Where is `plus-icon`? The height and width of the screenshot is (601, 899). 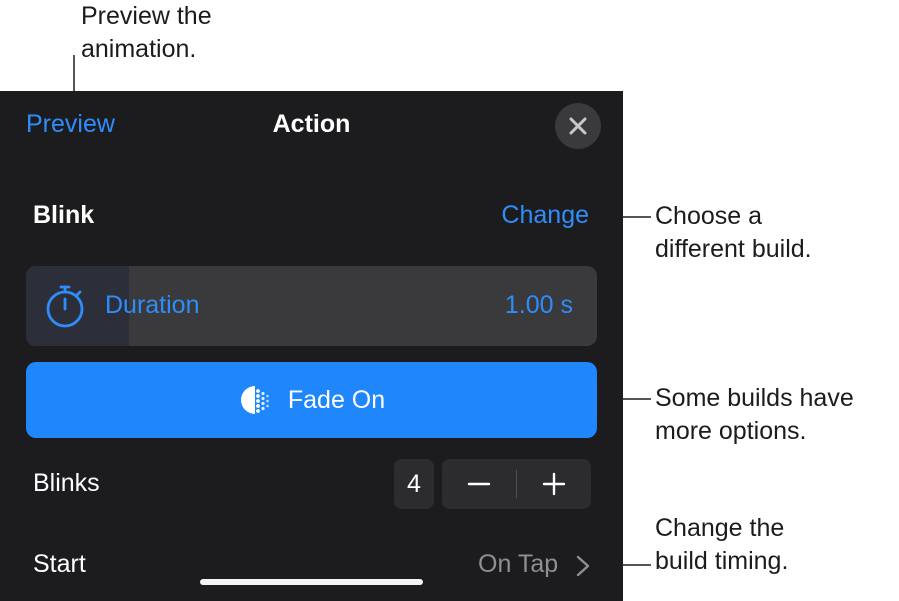
plus-icon is located at coordinates (554, 484).